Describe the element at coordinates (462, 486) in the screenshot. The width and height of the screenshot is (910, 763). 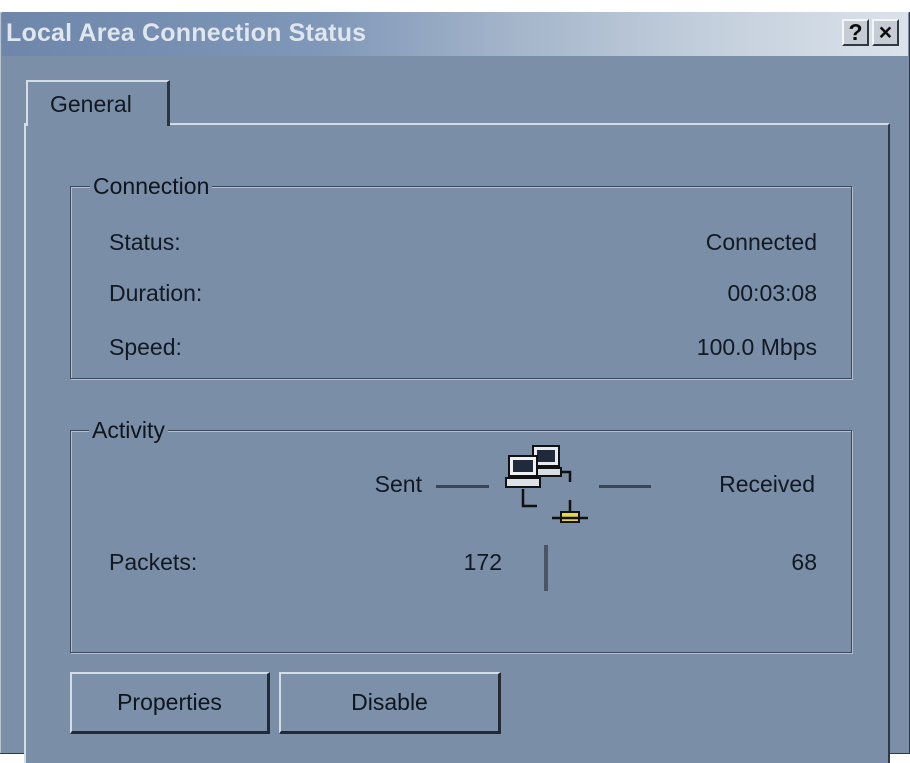
I see `sent-line` at that location.